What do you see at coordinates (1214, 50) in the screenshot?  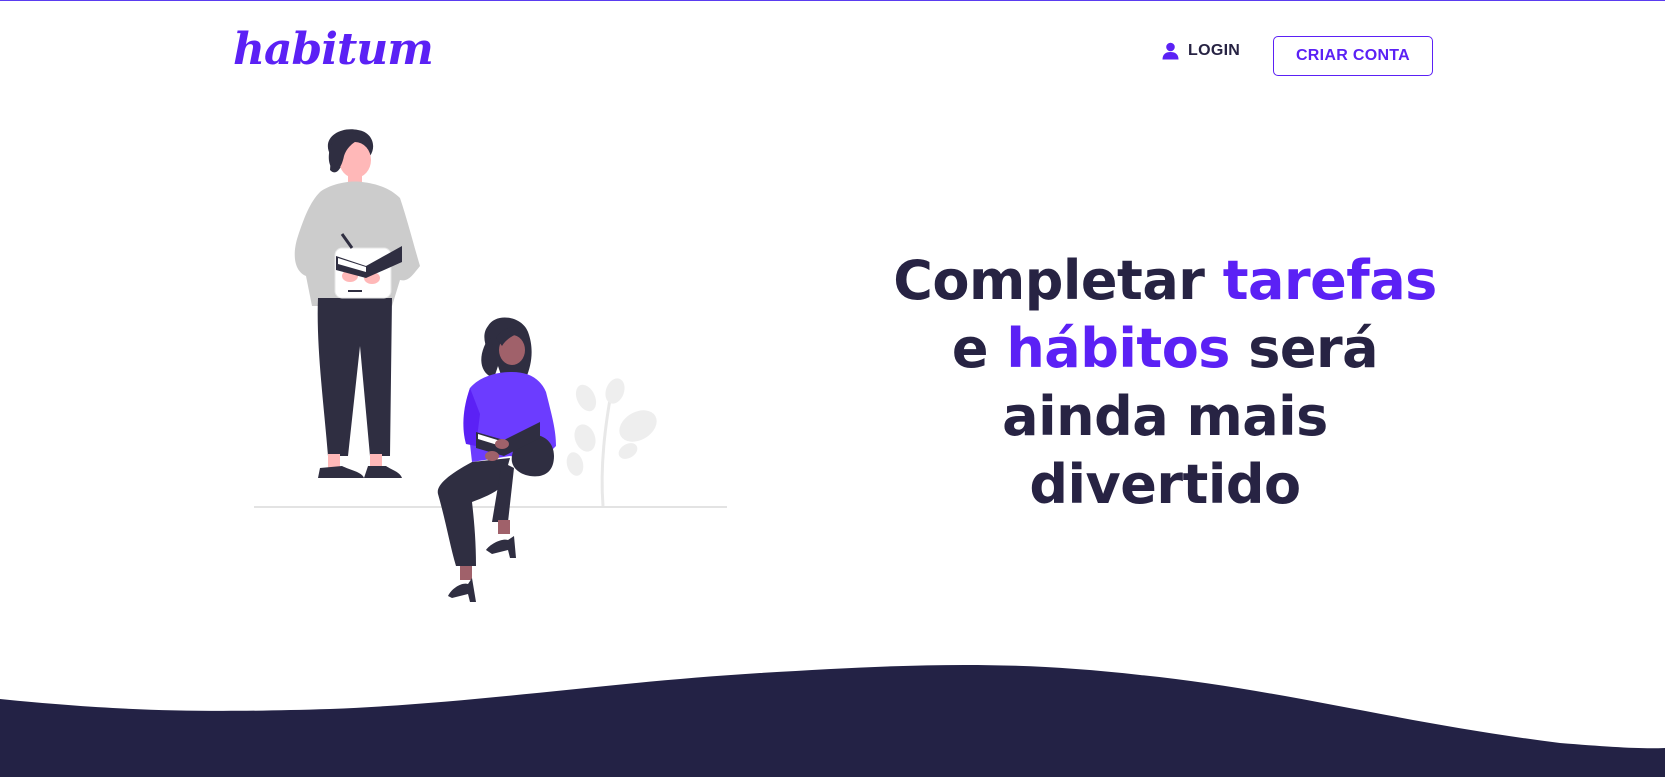 I see `login-label: LOGIN` at bounding box center [1214, 50].